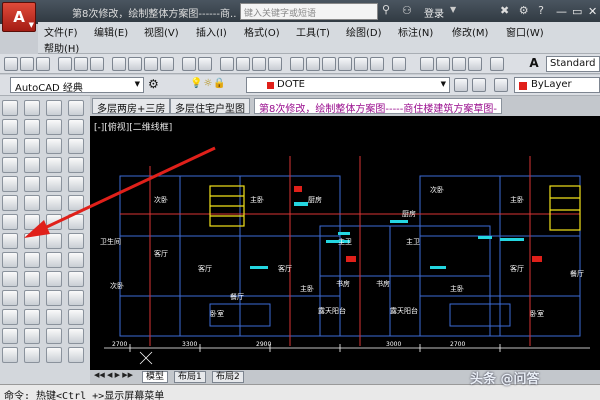 This screenshot has height=400, width=600. What do you see at coordinates (205, 64) in the screenshot?
I see `redo-icon` at bounding box center [205, 64].